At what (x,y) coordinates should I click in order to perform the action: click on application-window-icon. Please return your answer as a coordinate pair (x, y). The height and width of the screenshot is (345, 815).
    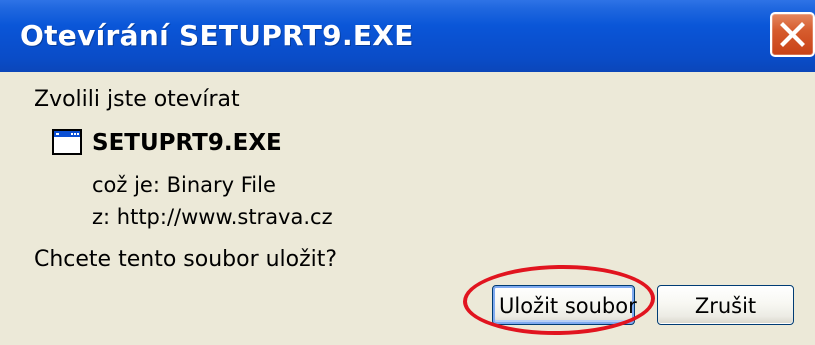
    Looking at the image, I should click on (67, 142).